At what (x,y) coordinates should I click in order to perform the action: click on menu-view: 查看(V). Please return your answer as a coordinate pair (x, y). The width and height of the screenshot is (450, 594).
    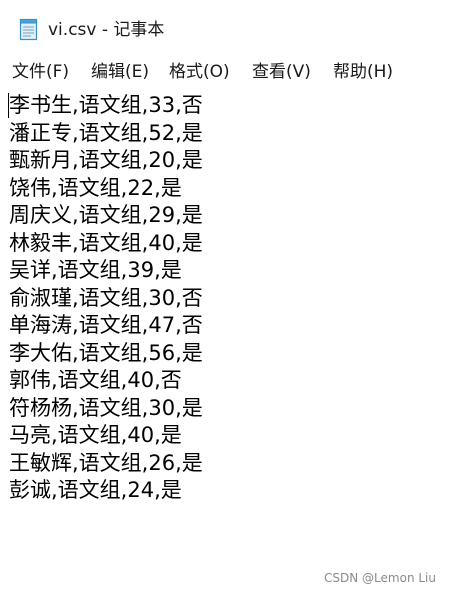
    Looking at the image, I should click on (281, 72).